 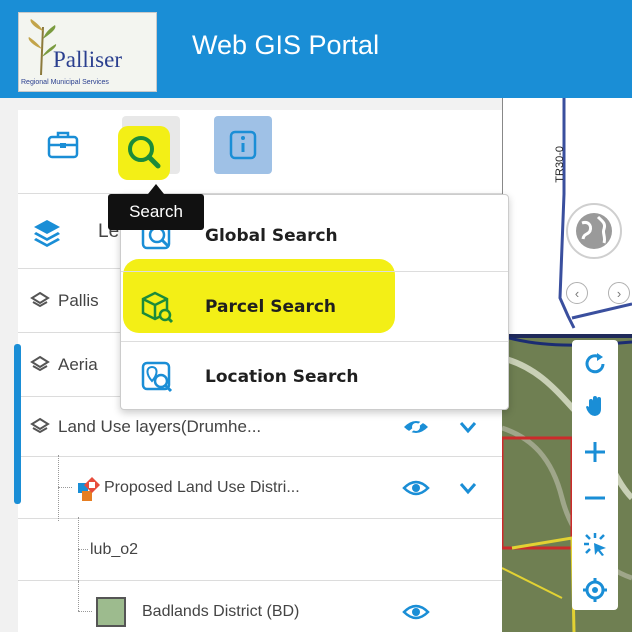 I want to click on globe-icon, so click(x=594, y=231).